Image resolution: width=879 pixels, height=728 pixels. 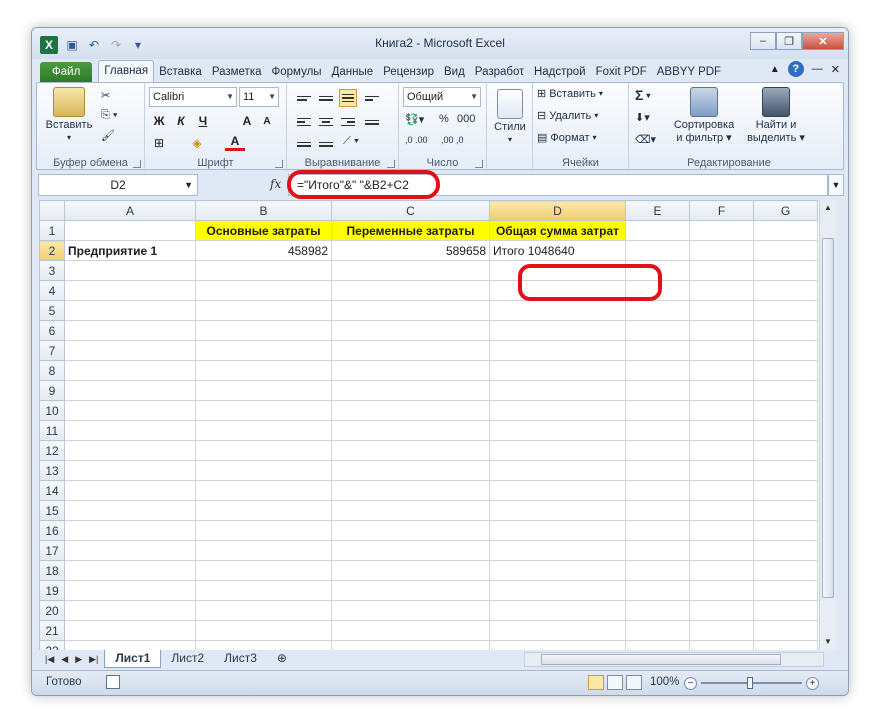 What do you see at coordinates (444, 119) in the screenshot?
I see `percent-button: %` at bounding box center [444, 119].